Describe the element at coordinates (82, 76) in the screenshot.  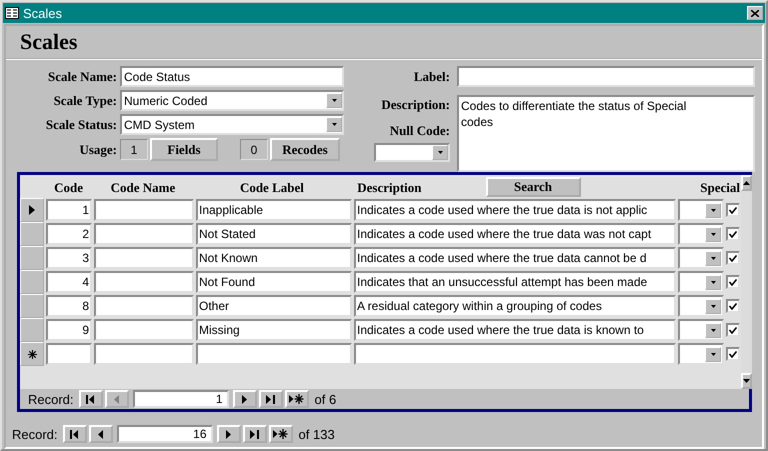
I see `field-label: Scale Name:` at that location.